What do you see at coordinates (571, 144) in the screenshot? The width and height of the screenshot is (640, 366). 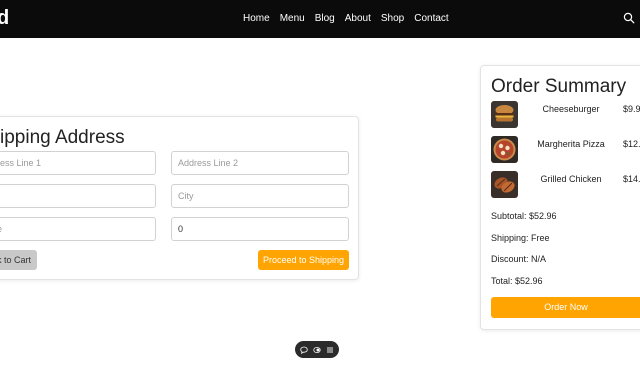 I see `order-item-name: Margherita Pizza` at bounding box center [571, 144].